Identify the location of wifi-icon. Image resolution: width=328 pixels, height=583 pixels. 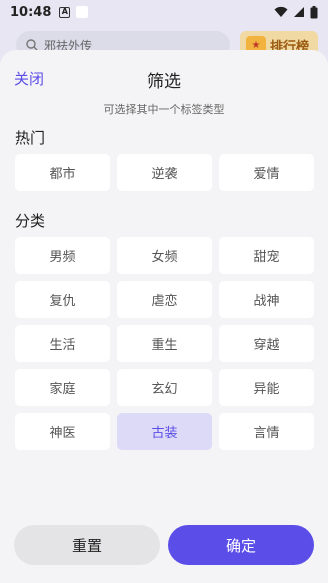
(281, 11).